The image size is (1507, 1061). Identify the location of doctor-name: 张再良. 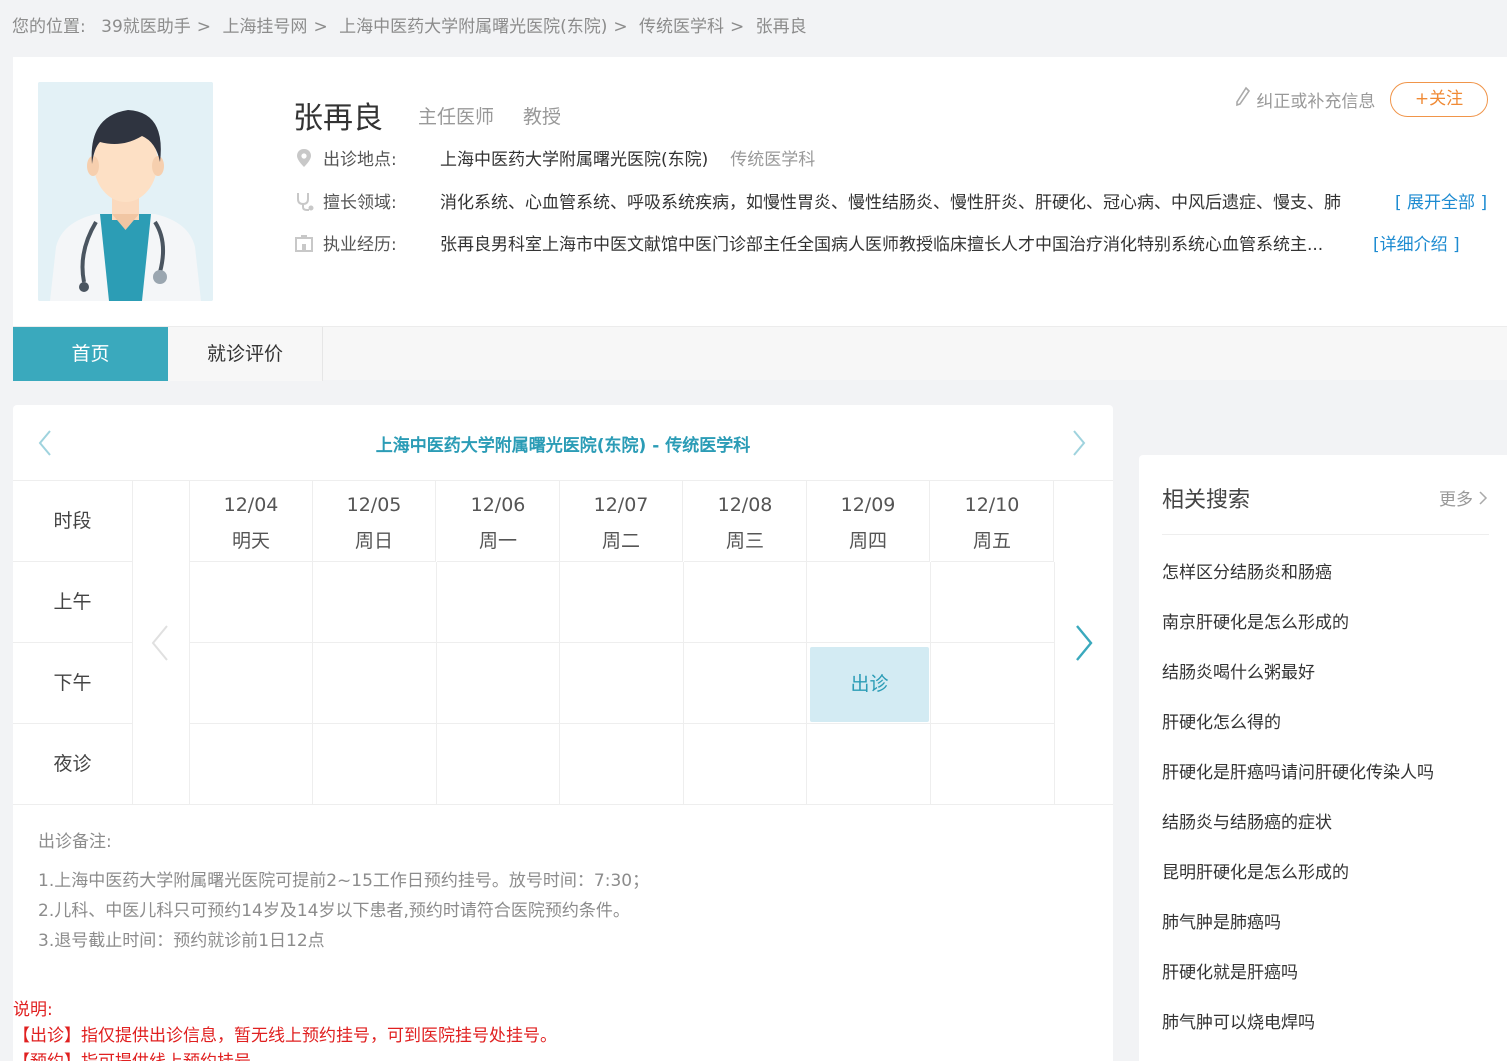
(338, 118).